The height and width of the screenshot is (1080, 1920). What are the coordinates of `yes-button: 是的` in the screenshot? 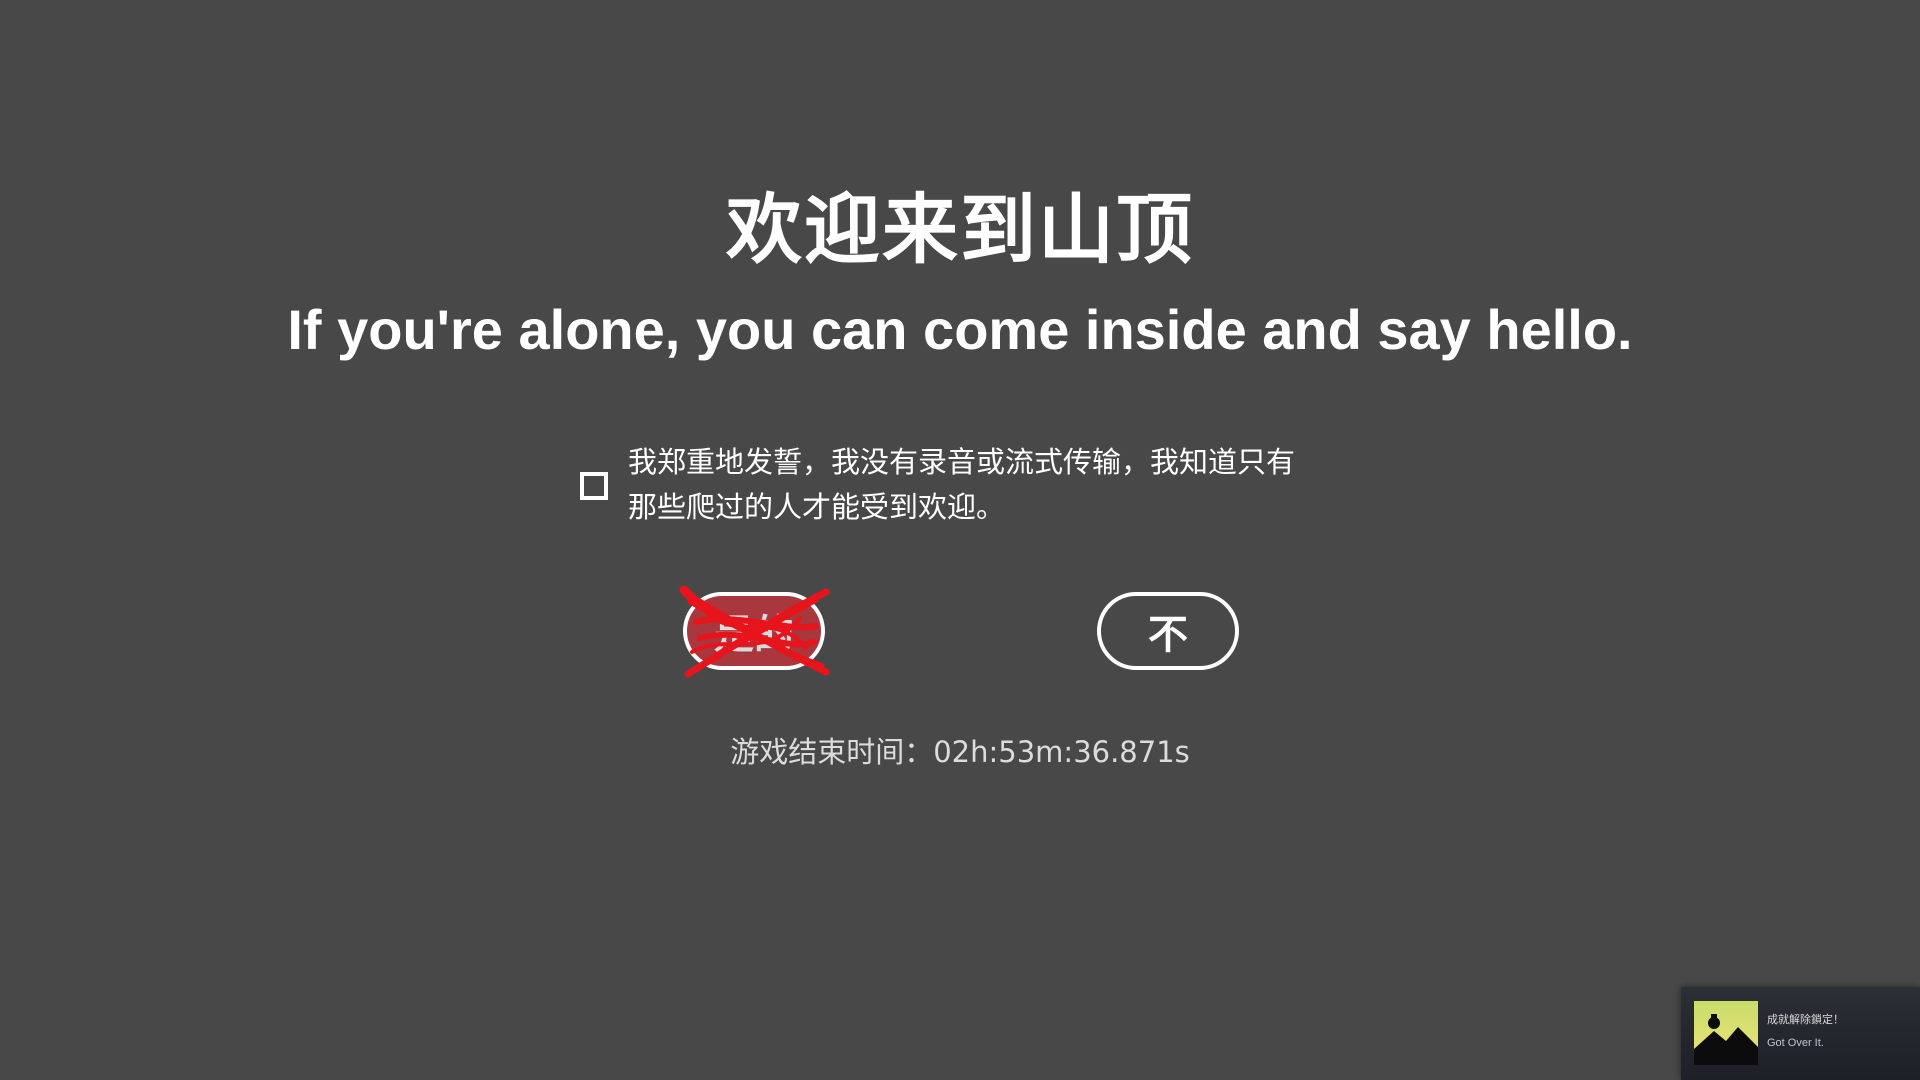 It's located at (754, 631).